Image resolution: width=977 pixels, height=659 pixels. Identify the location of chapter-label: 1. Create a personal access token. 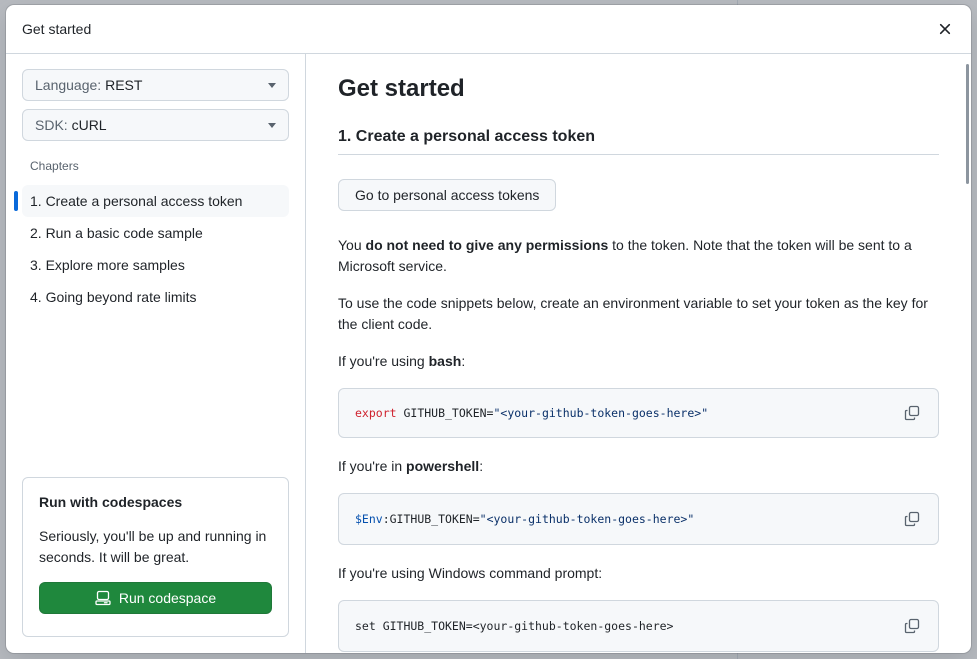
(136, 201).